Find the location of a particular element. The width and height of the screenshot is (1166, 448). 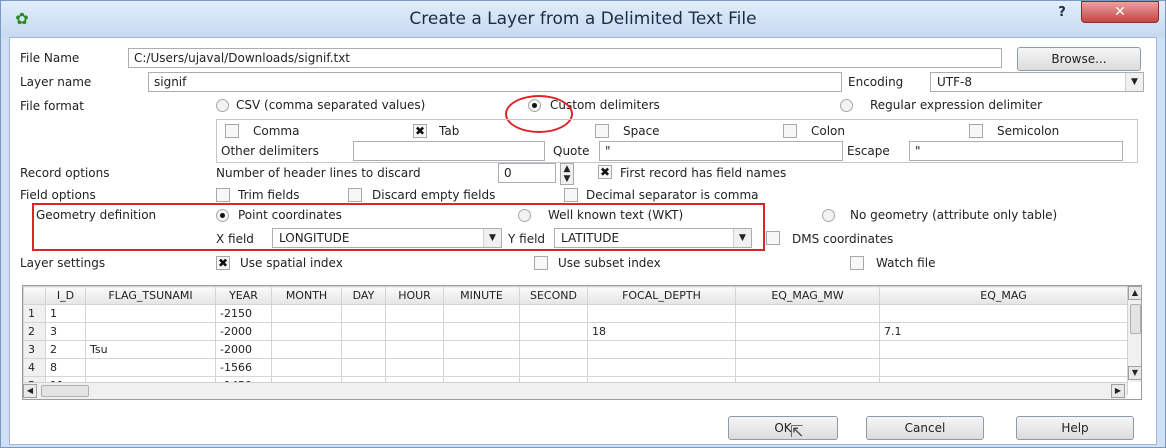

table-row: 2 3 -2000 18 7.1 is located at coordinates (575, 331).